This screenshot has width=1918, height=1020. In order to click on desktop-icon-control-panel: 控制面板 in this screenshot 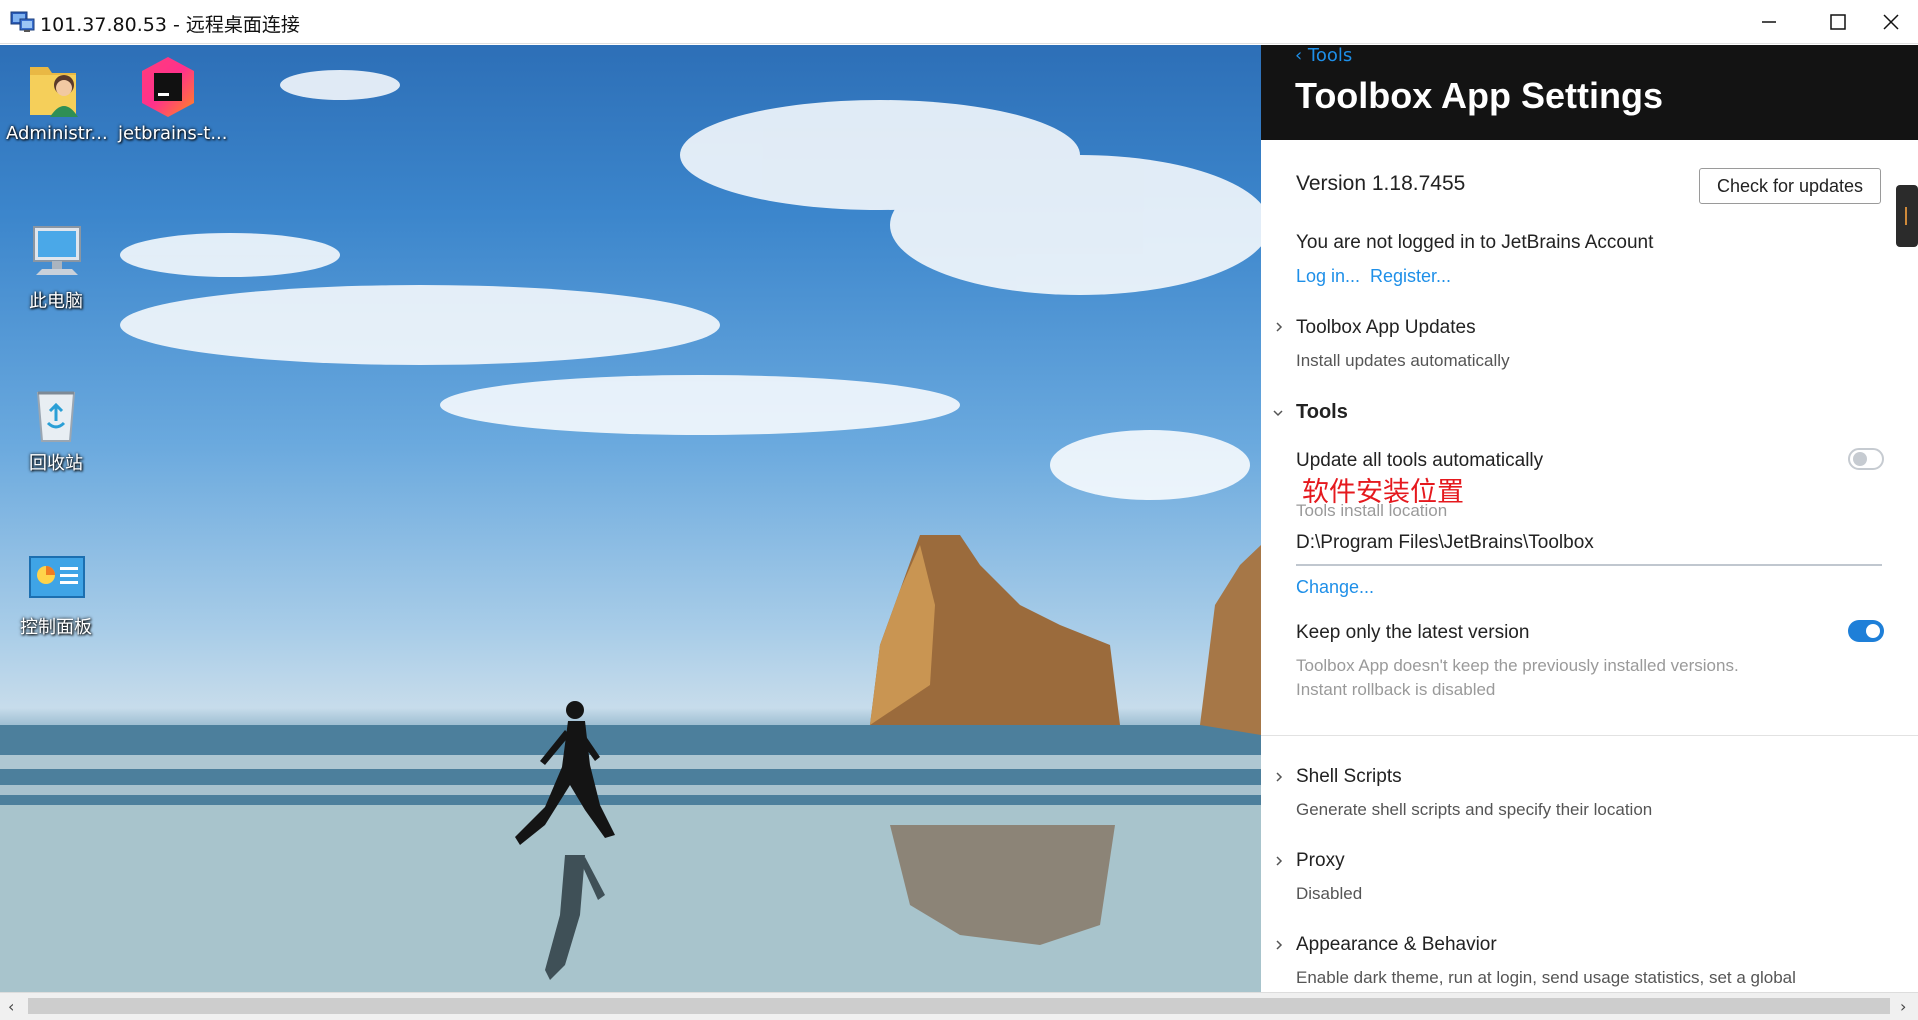, I will do `click(56, 592)`.